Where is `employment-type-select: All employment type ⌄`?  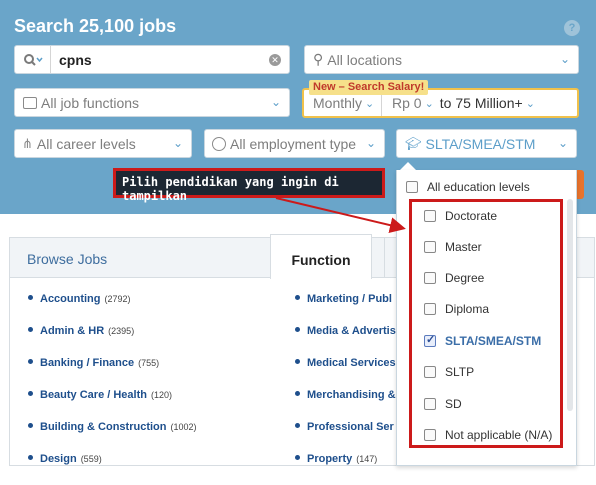
employment-type-select: All employment type ⌄ is located at coordinates (294, 143).